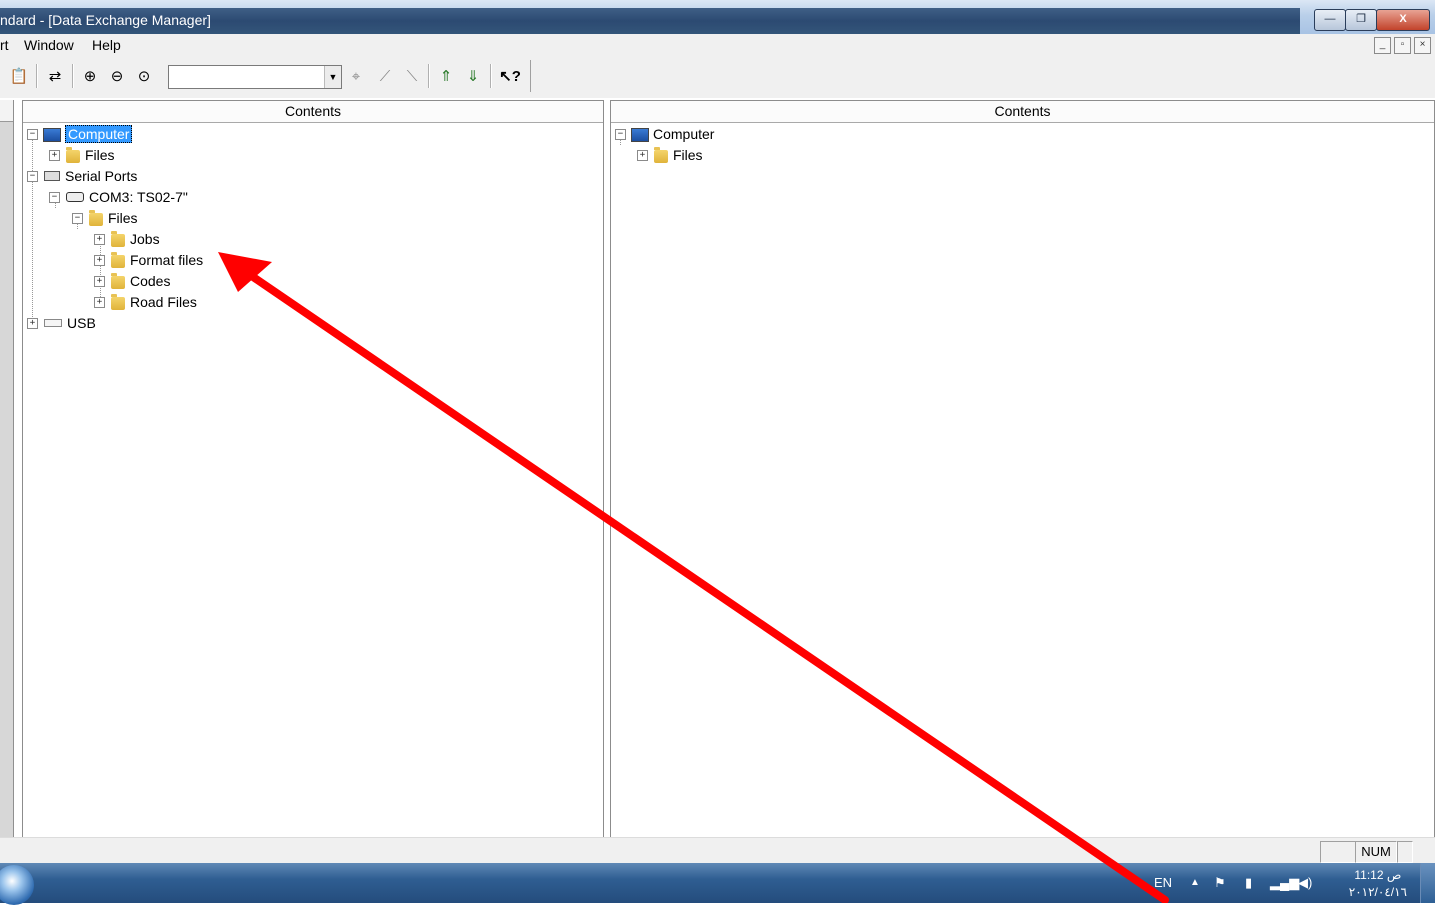  What do you see at coordinates (313, 112) in the screenshot?
I see `left-pane-header: Contents` at bounding box center [313, 112].